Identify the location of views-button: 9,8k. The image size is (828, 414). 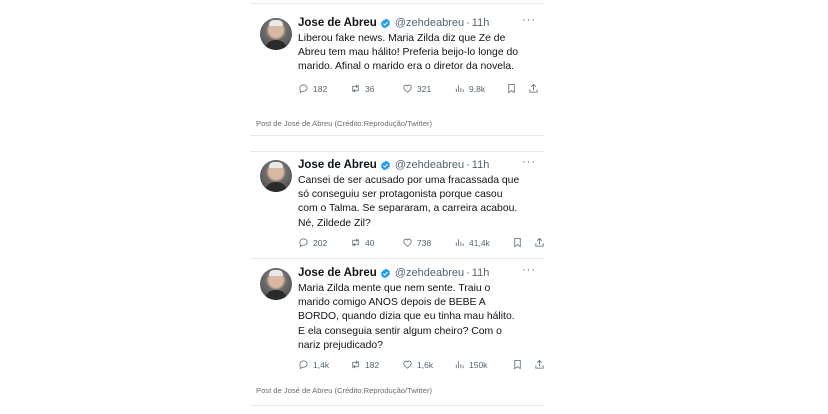
(480, 88).